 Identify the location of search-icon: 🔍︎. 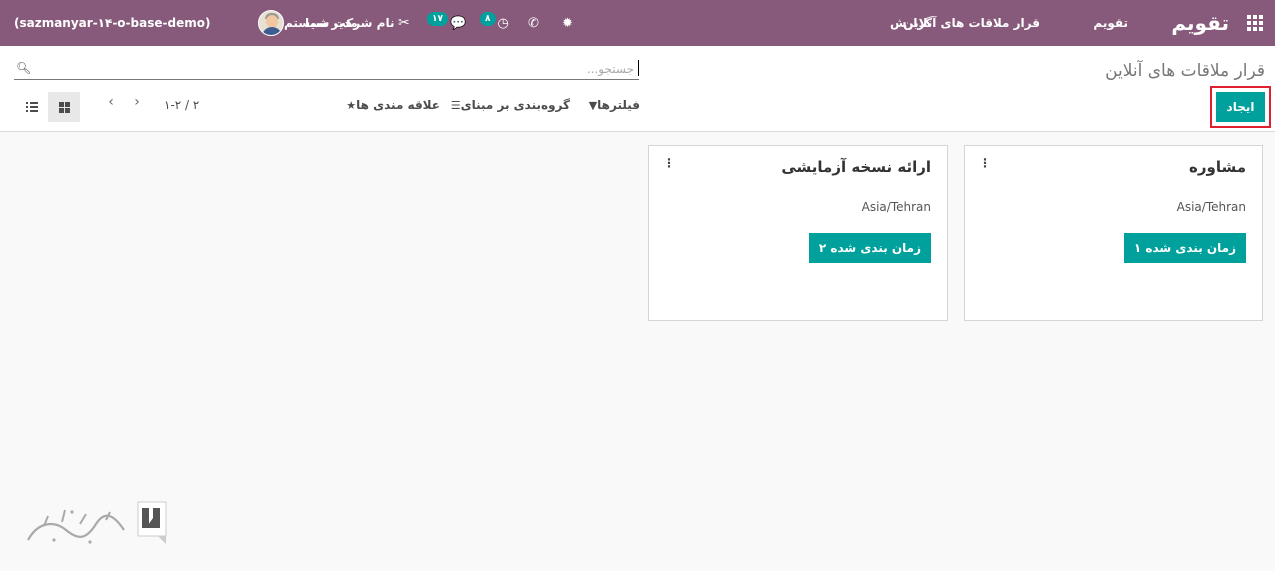
(23, 68).